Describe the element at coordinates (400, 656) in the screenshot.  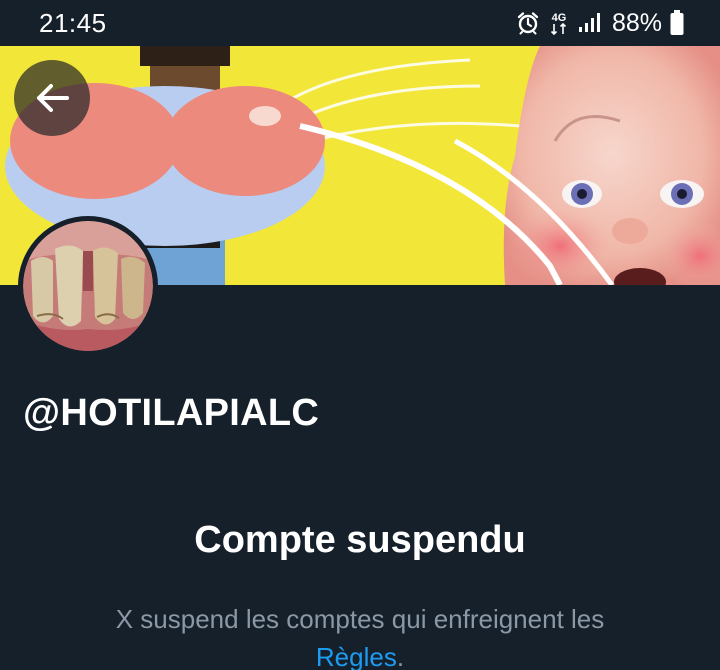
I see `description-period: .` at that location.